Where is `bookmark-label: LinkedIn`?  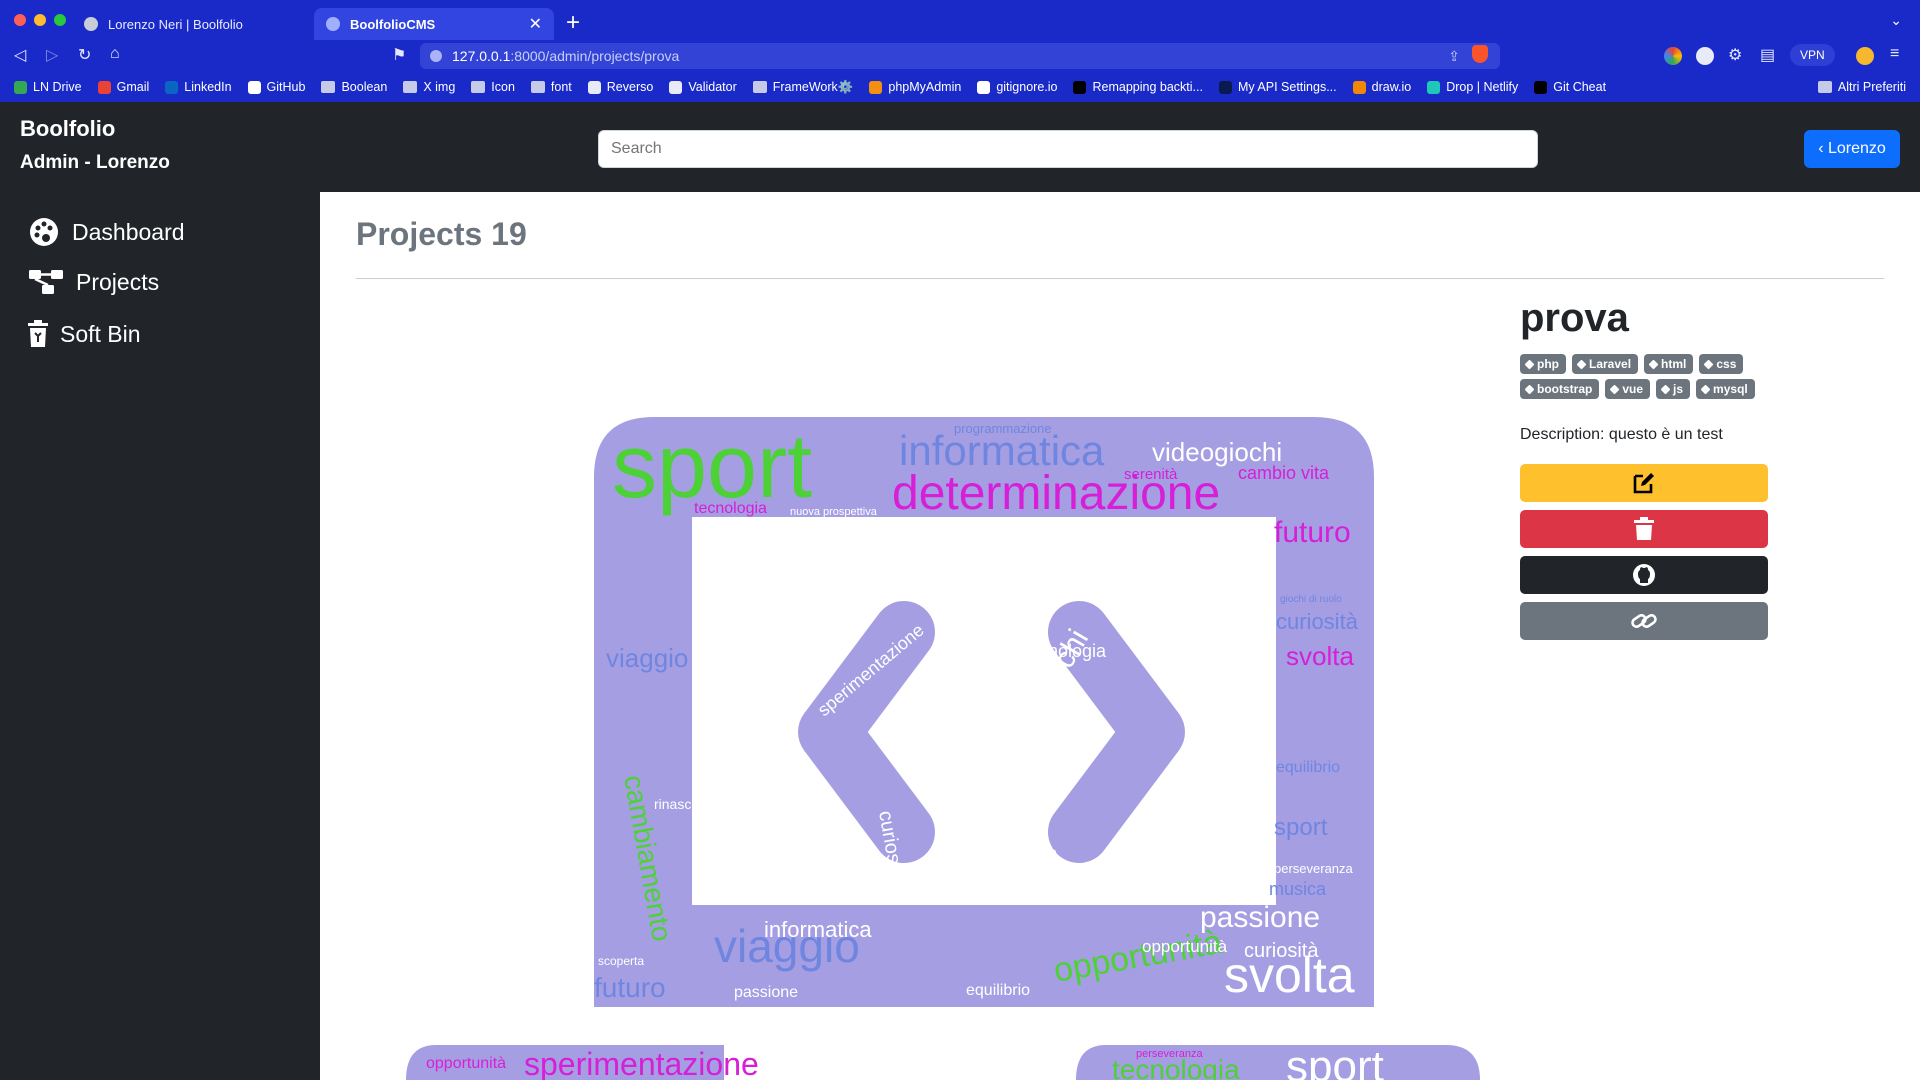 bookmark-label: LinkedIn is located at coordinates (208, 87).